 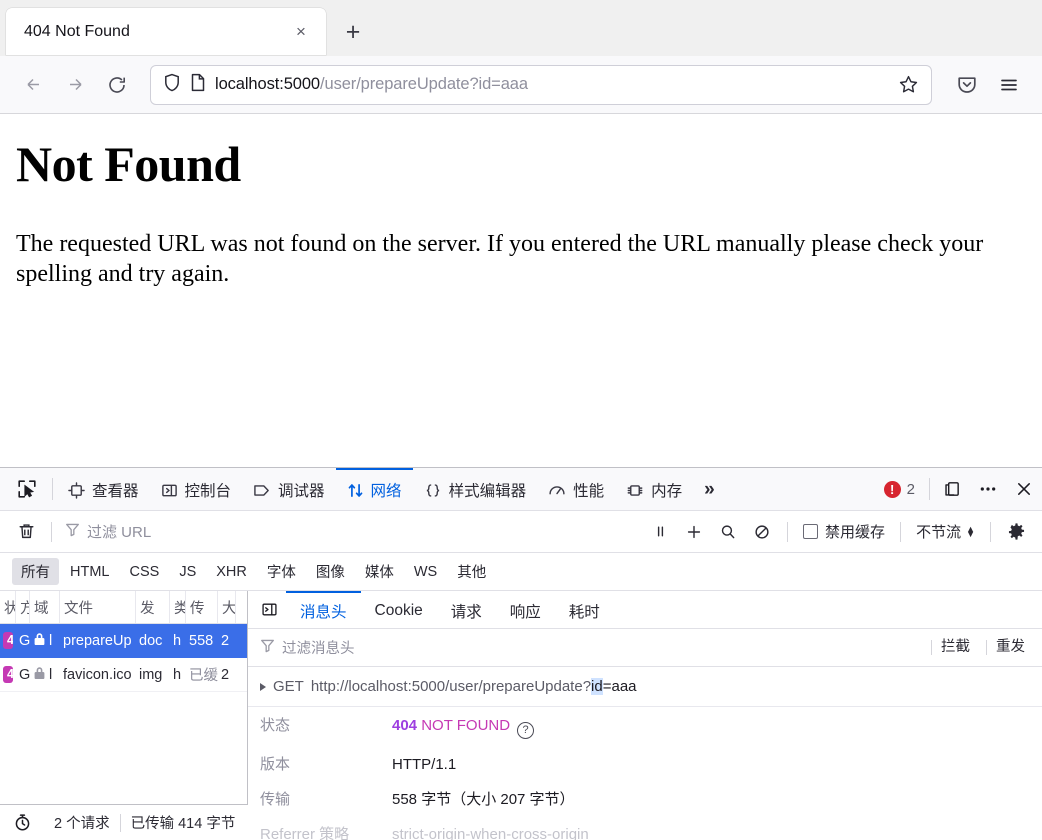 What do you see at coordinates (227, 607) in the screenshot?
I see `column-size: 大` at bounding box center [227, 607].